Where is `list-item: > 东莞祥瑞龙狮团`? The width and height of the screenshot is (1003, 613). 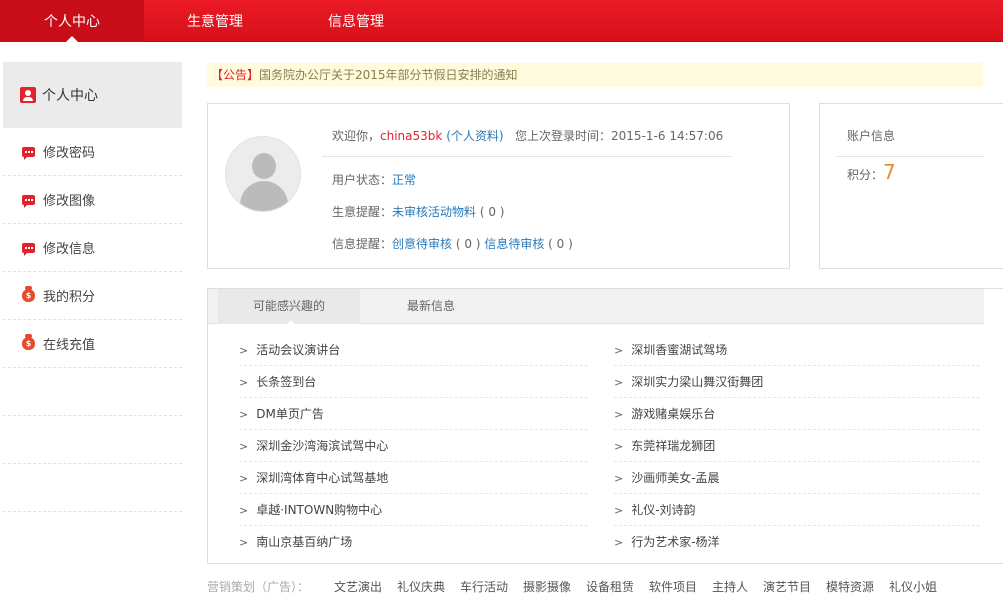 list-item: > 东莞祥瑞龙狮团 is located at coordinates (797, 446).